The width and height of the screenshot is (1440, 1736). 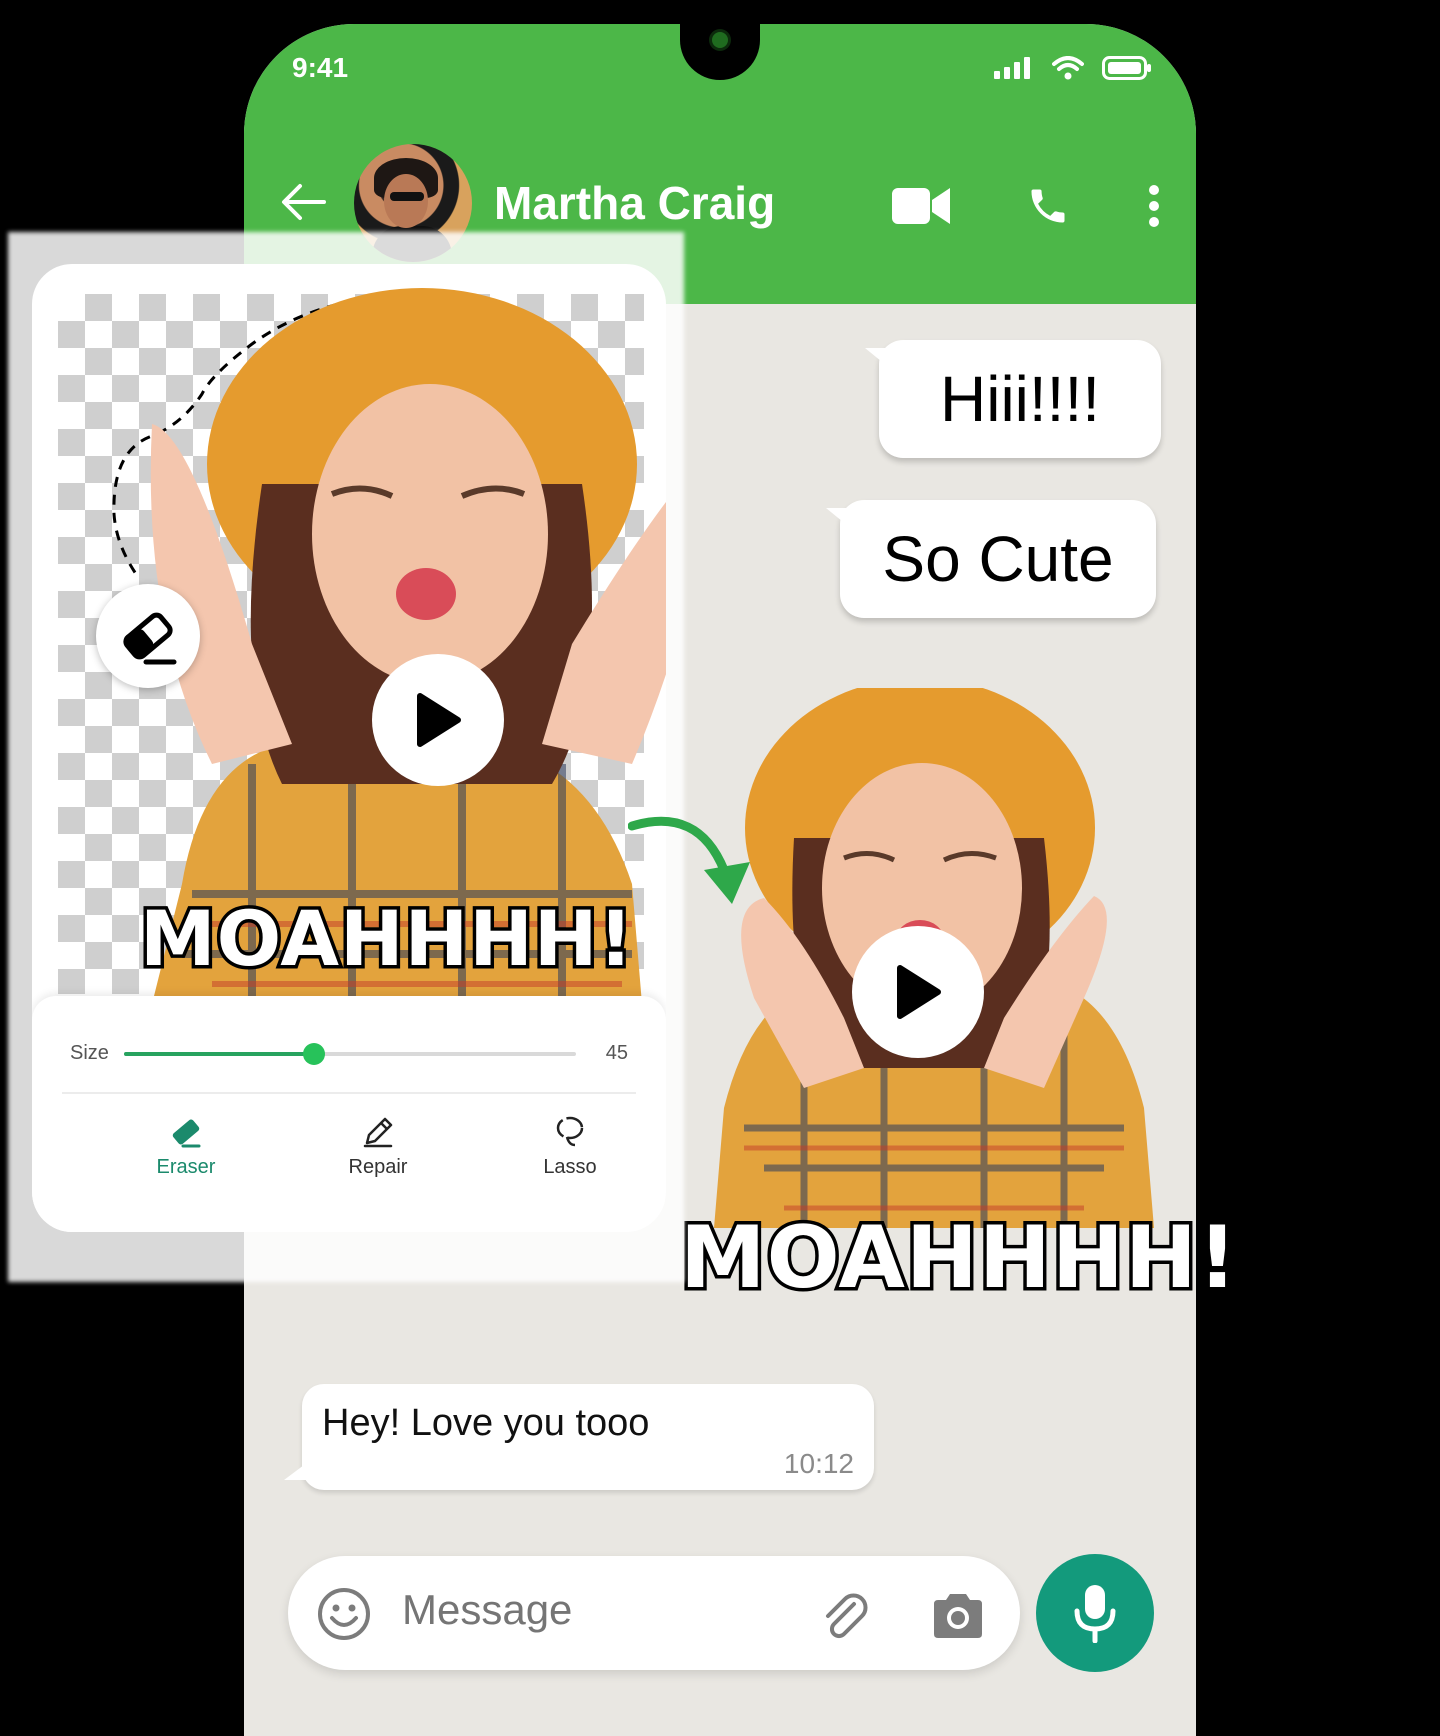 I want to click on outgoing-message: Hiii!!!!, so click(x=1013, y=399).